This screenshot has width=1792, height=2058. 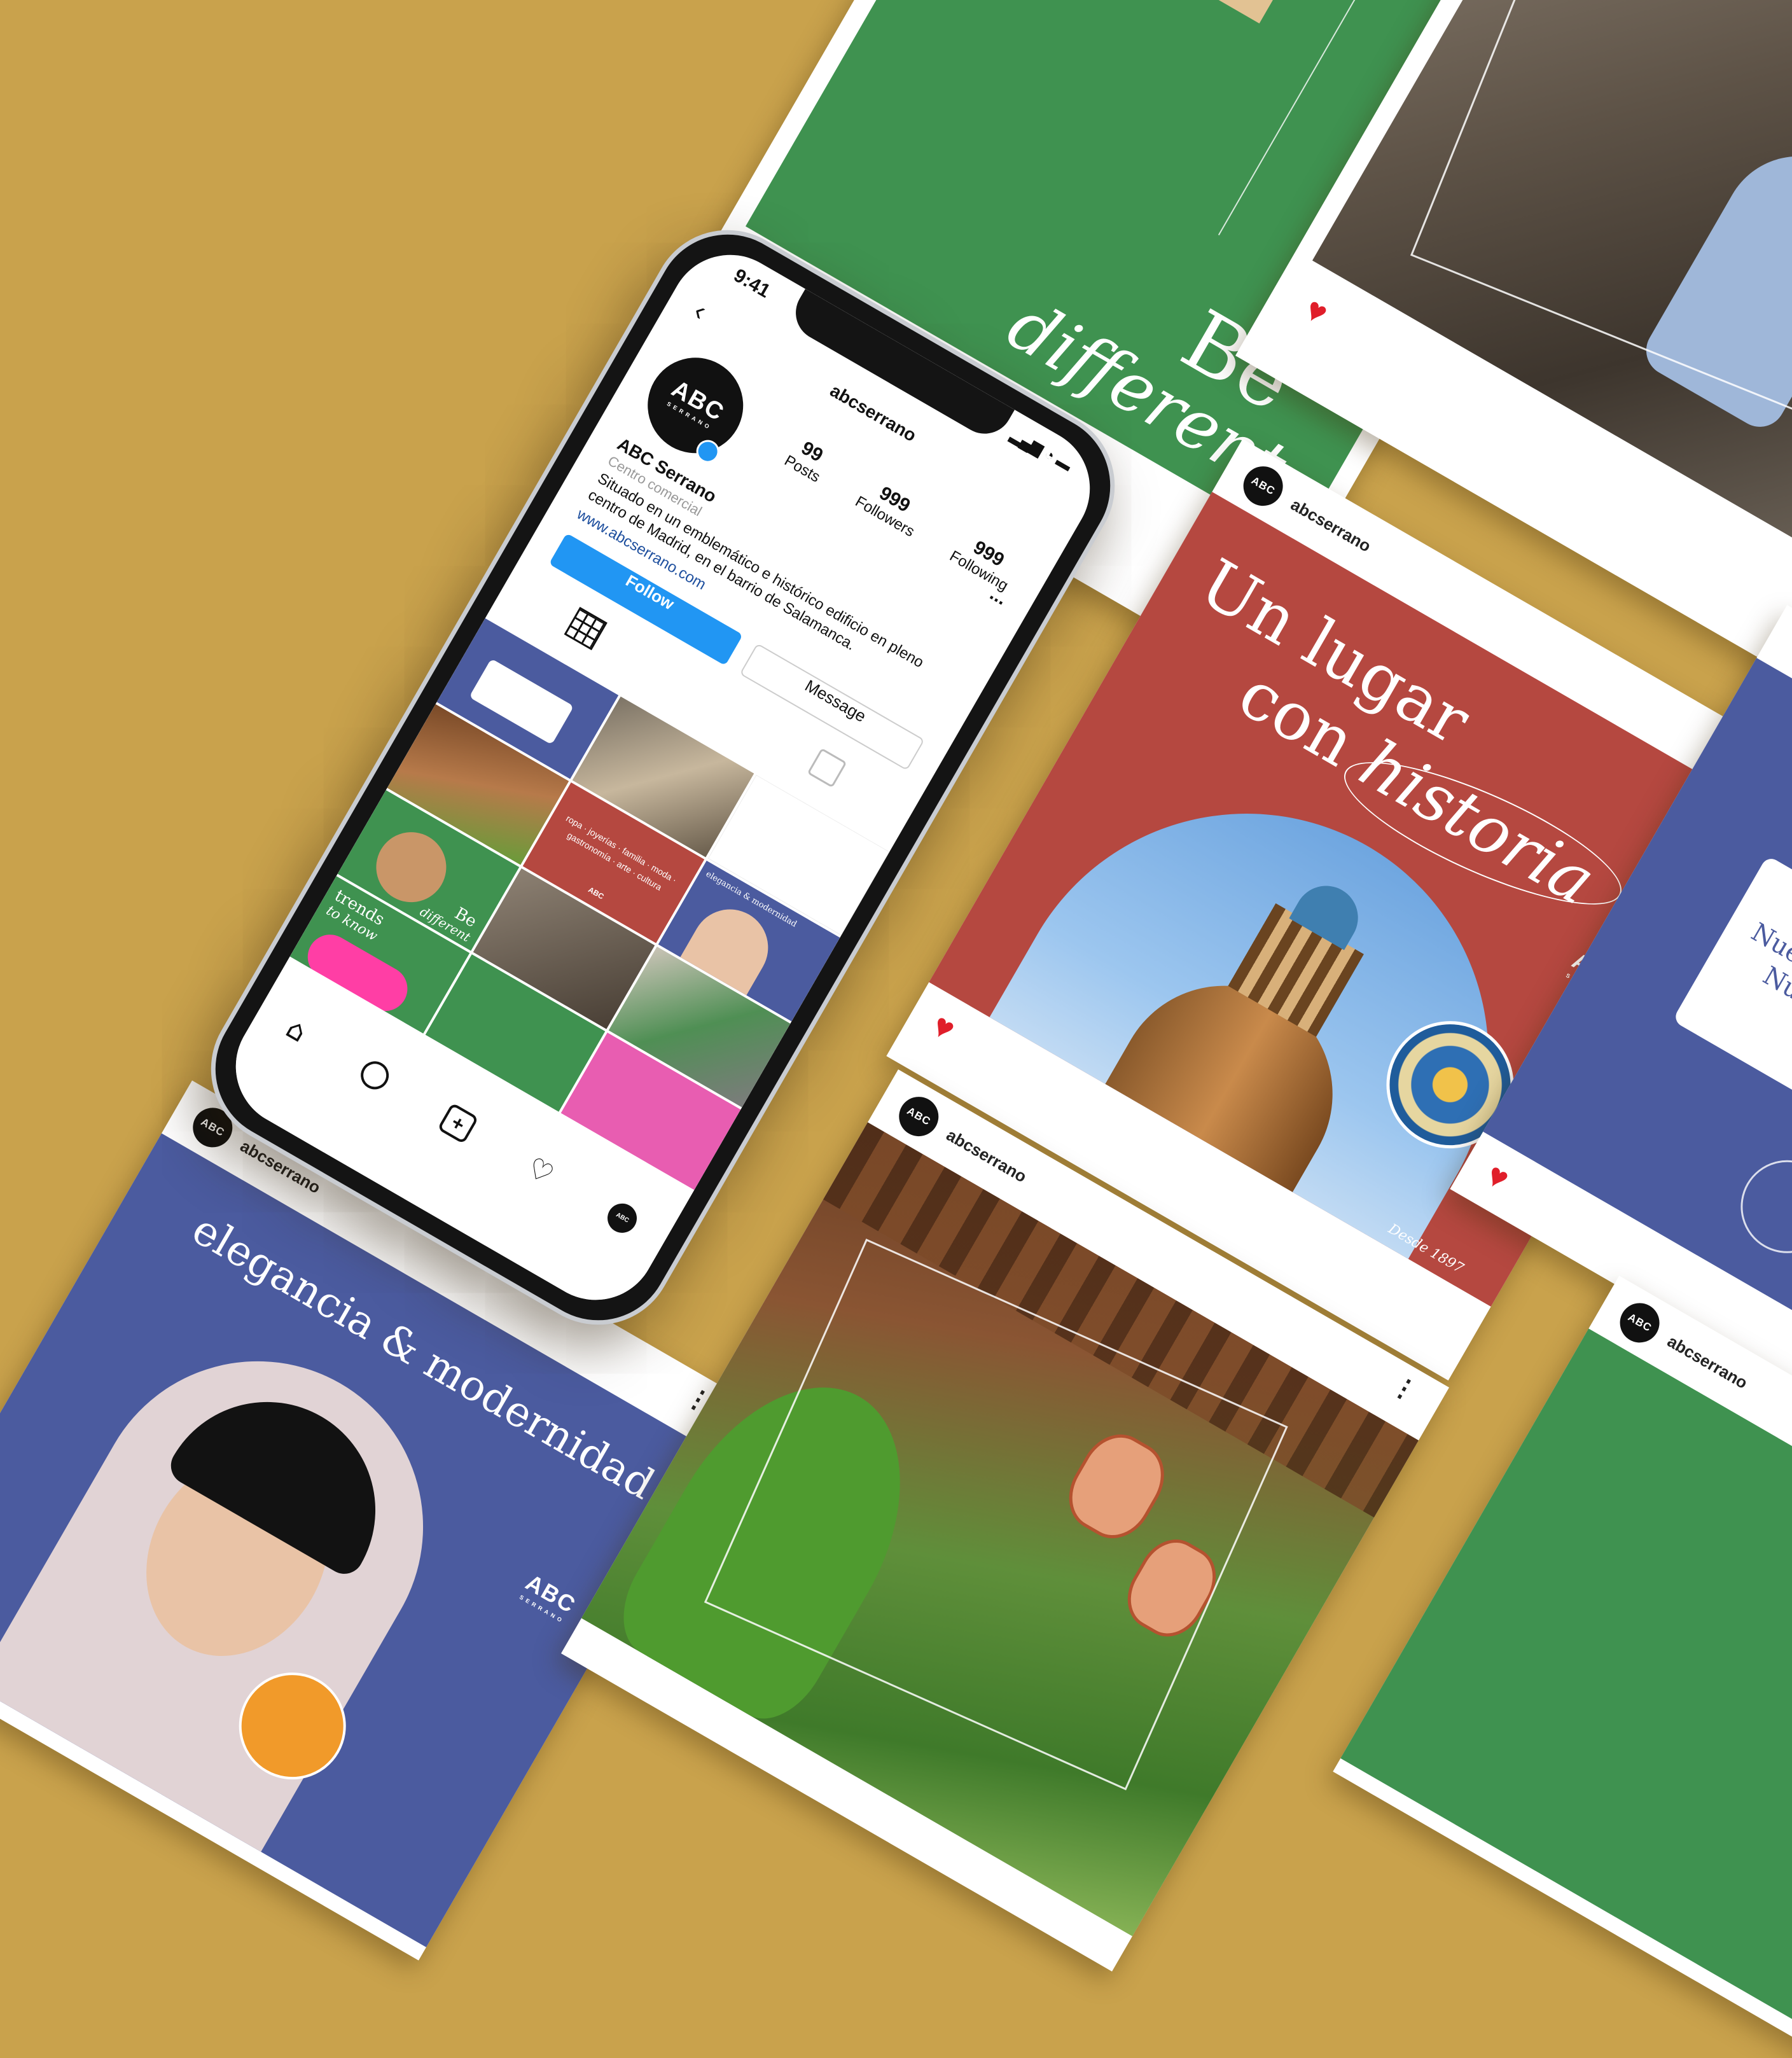 What do you see at coordinates (541, 1171) in the screenshot?
I see `heart-icon: ♡` at bounding box center [541, 1171].